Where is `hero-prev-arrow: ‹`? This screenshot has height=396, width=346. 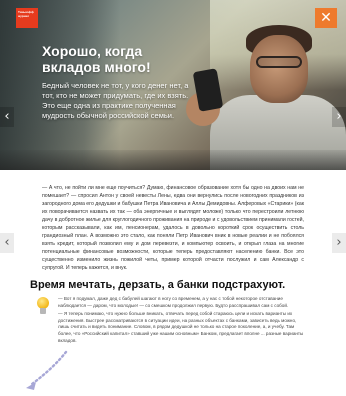 hero-prev-arrow: ‹ is located at coordinates (7, 117).